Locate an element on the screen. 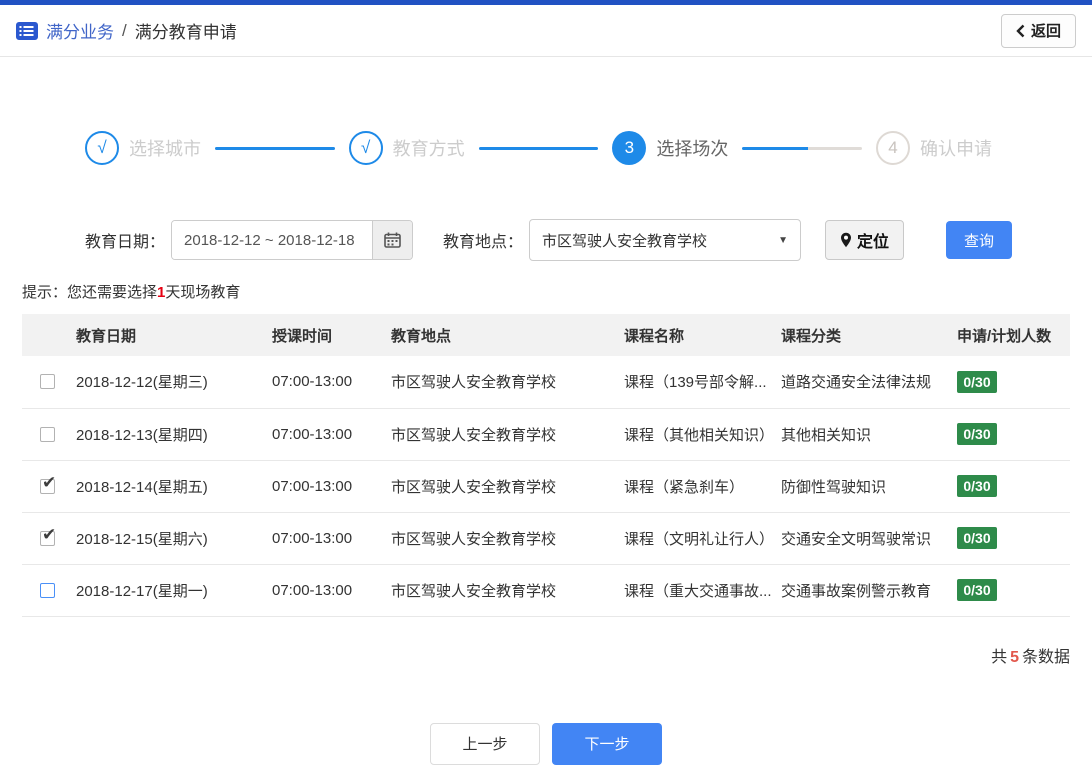 The image size is (1092, 773). location-select-value: 市区驾驶人安全教育学校 is located at coordinates (625, 241).